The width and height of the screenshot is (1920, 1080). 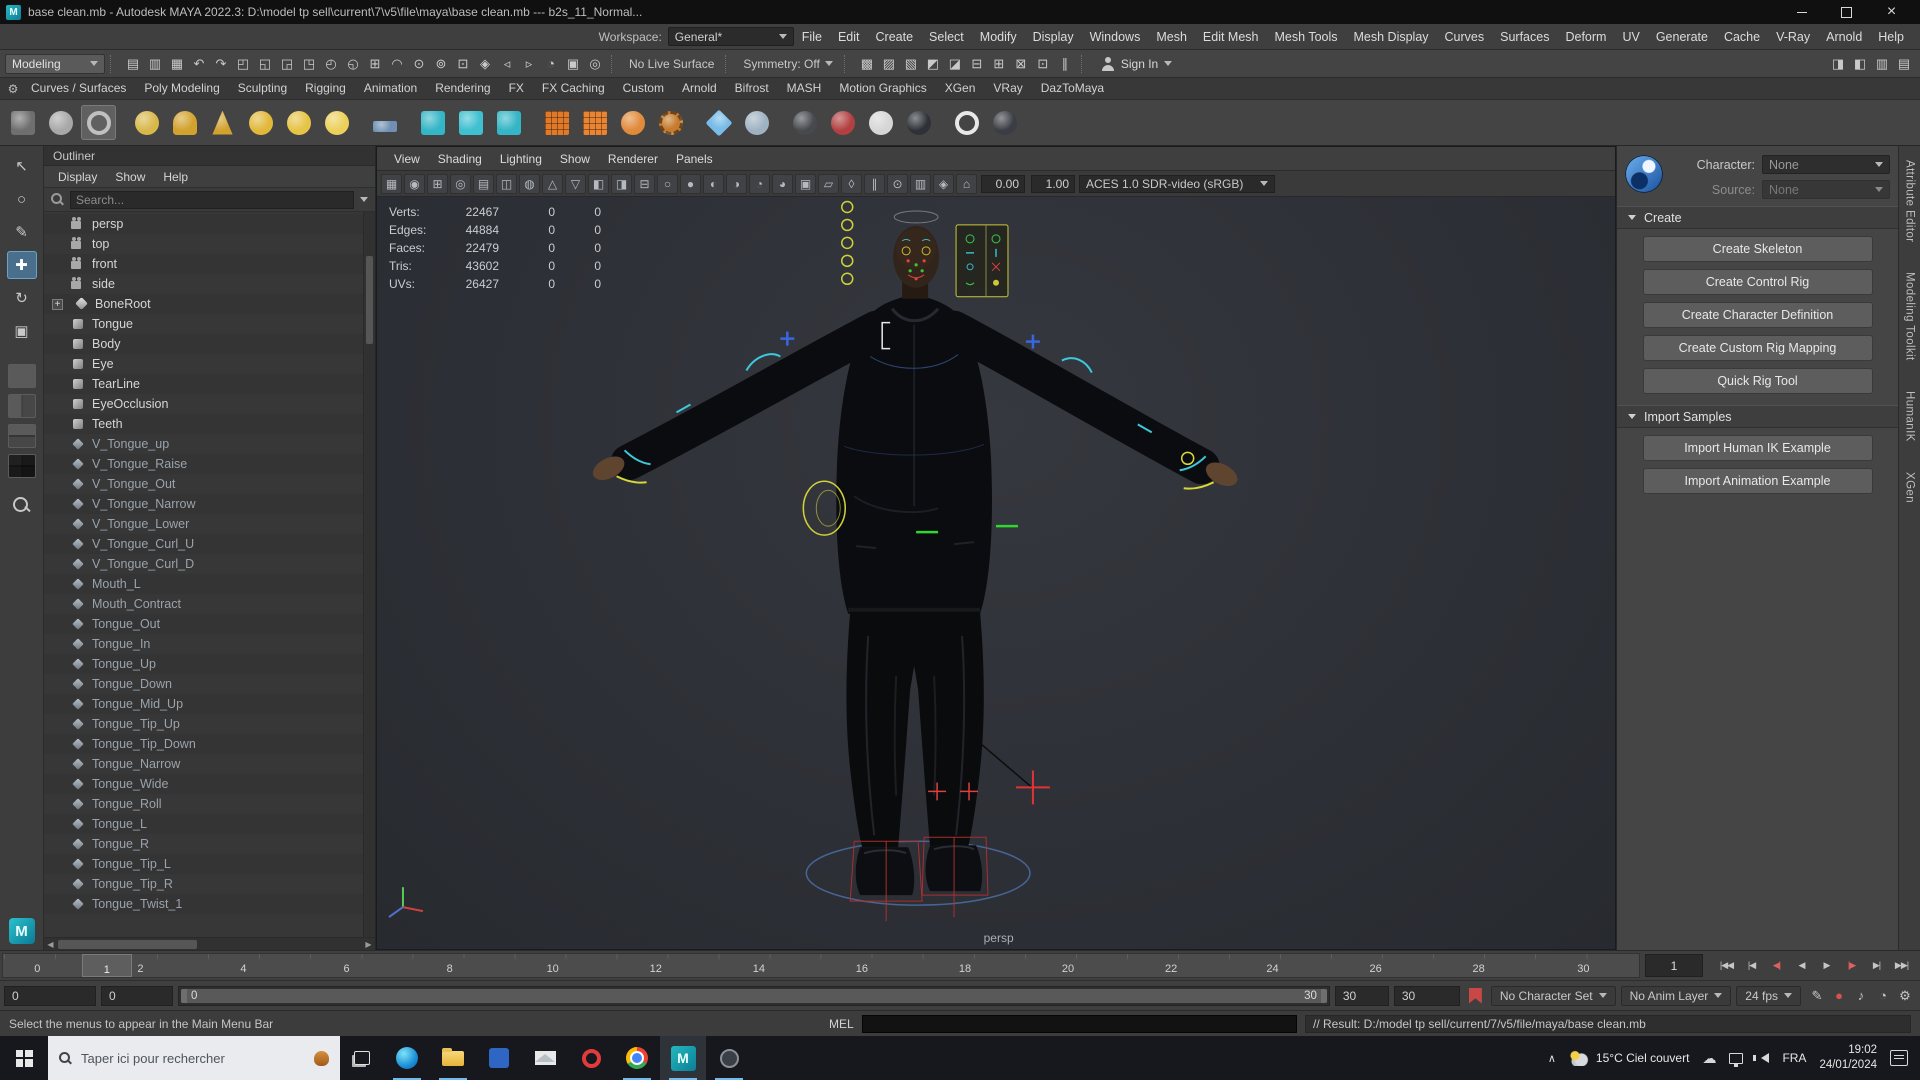 I want to click on shelf-tab: Motion Graphics, so click(x=882, y=88).